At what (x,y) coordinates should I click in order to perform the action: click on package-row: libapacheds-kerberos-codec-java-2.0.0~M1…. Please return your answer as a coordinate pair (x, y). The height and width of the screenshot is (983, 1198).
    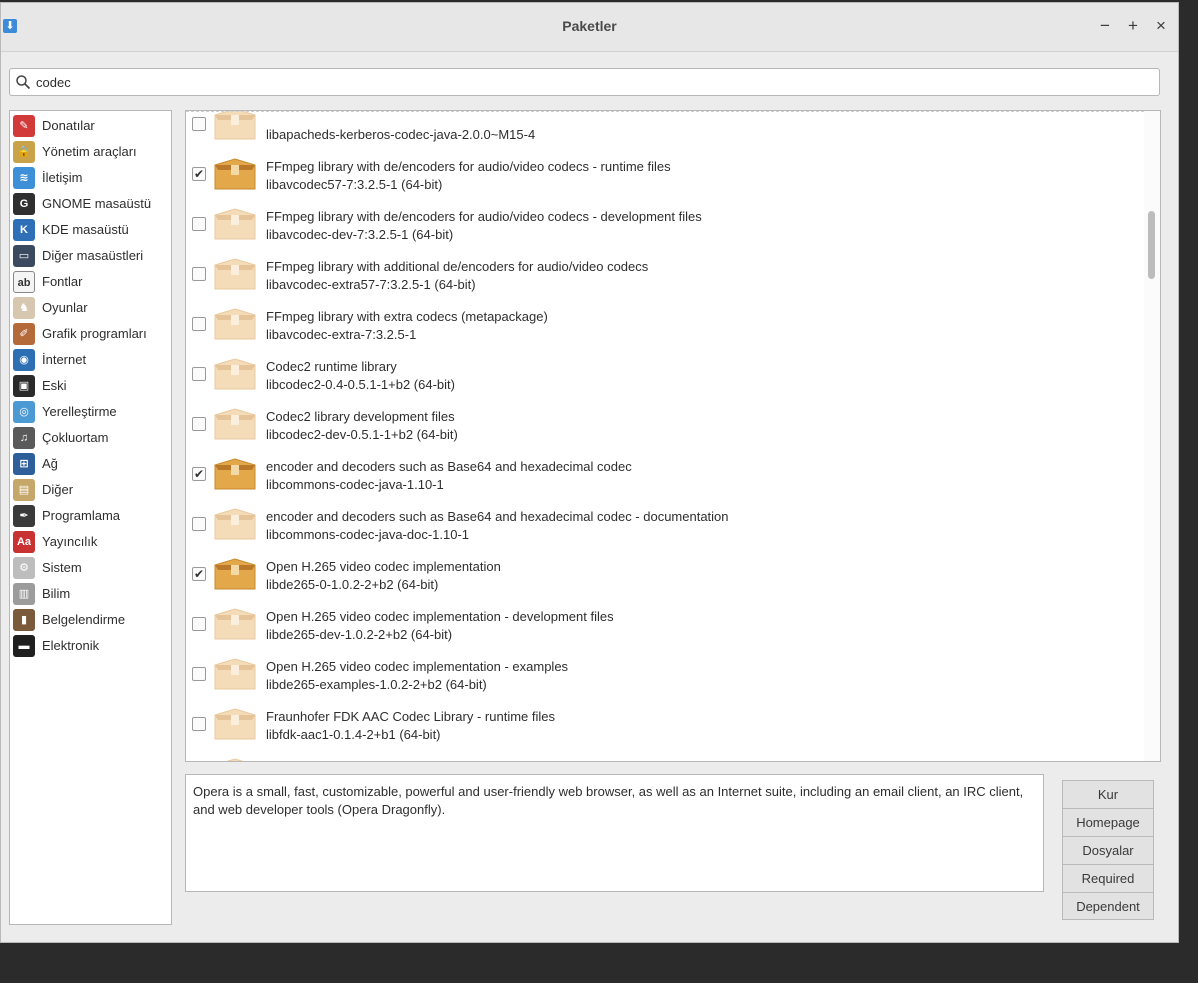
    Looking at the image, I should click on (665, 127).